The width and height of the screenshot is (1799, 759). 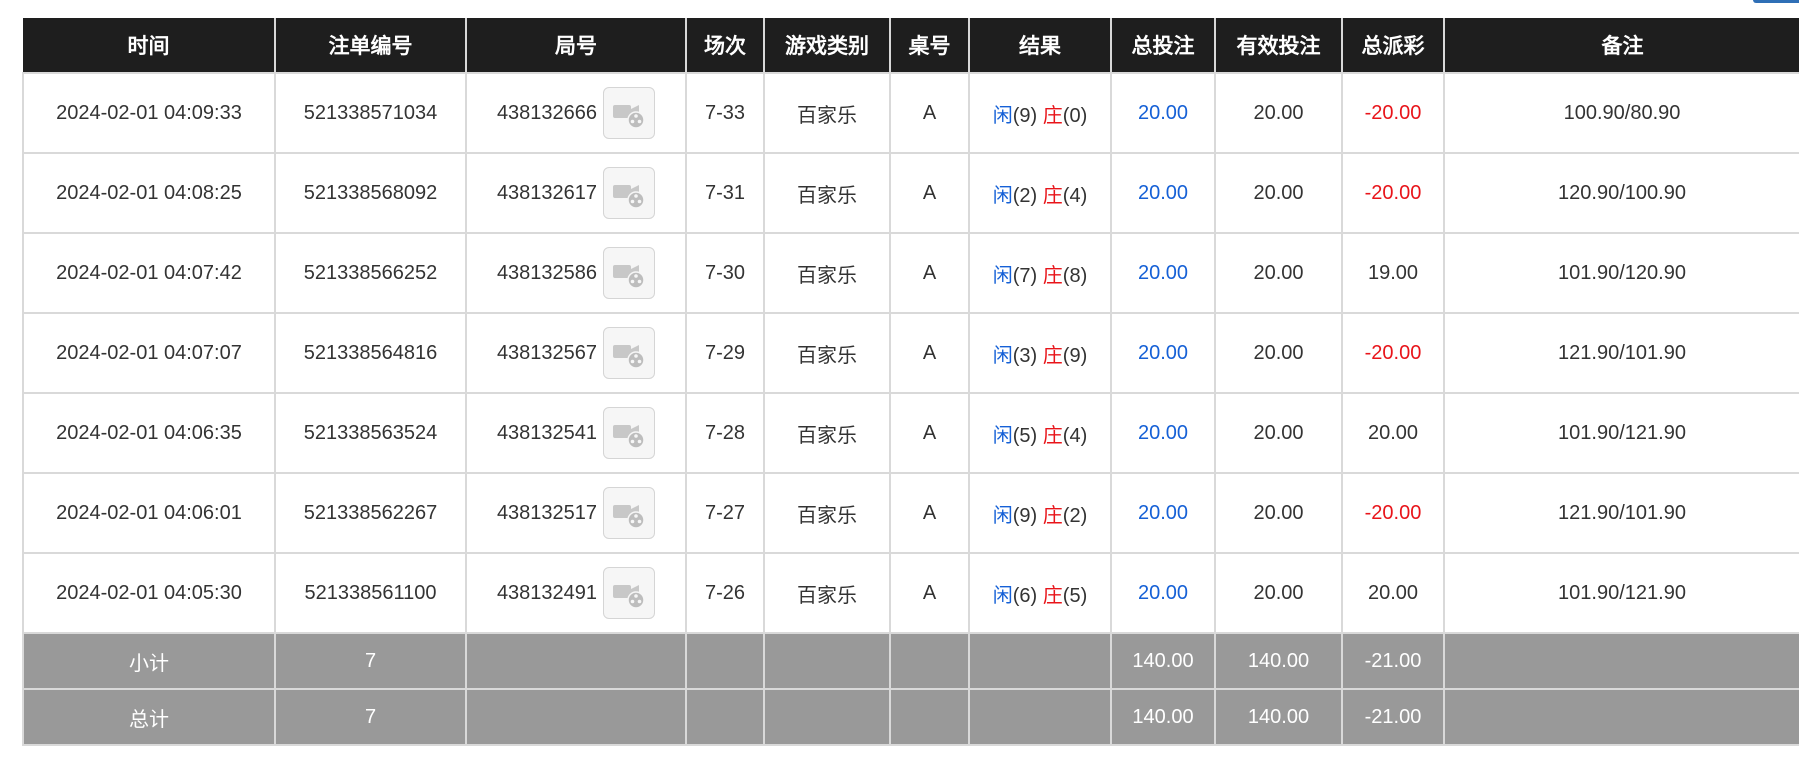 I want to click on top-right-tab-edge, so click(x=1776, y=1).